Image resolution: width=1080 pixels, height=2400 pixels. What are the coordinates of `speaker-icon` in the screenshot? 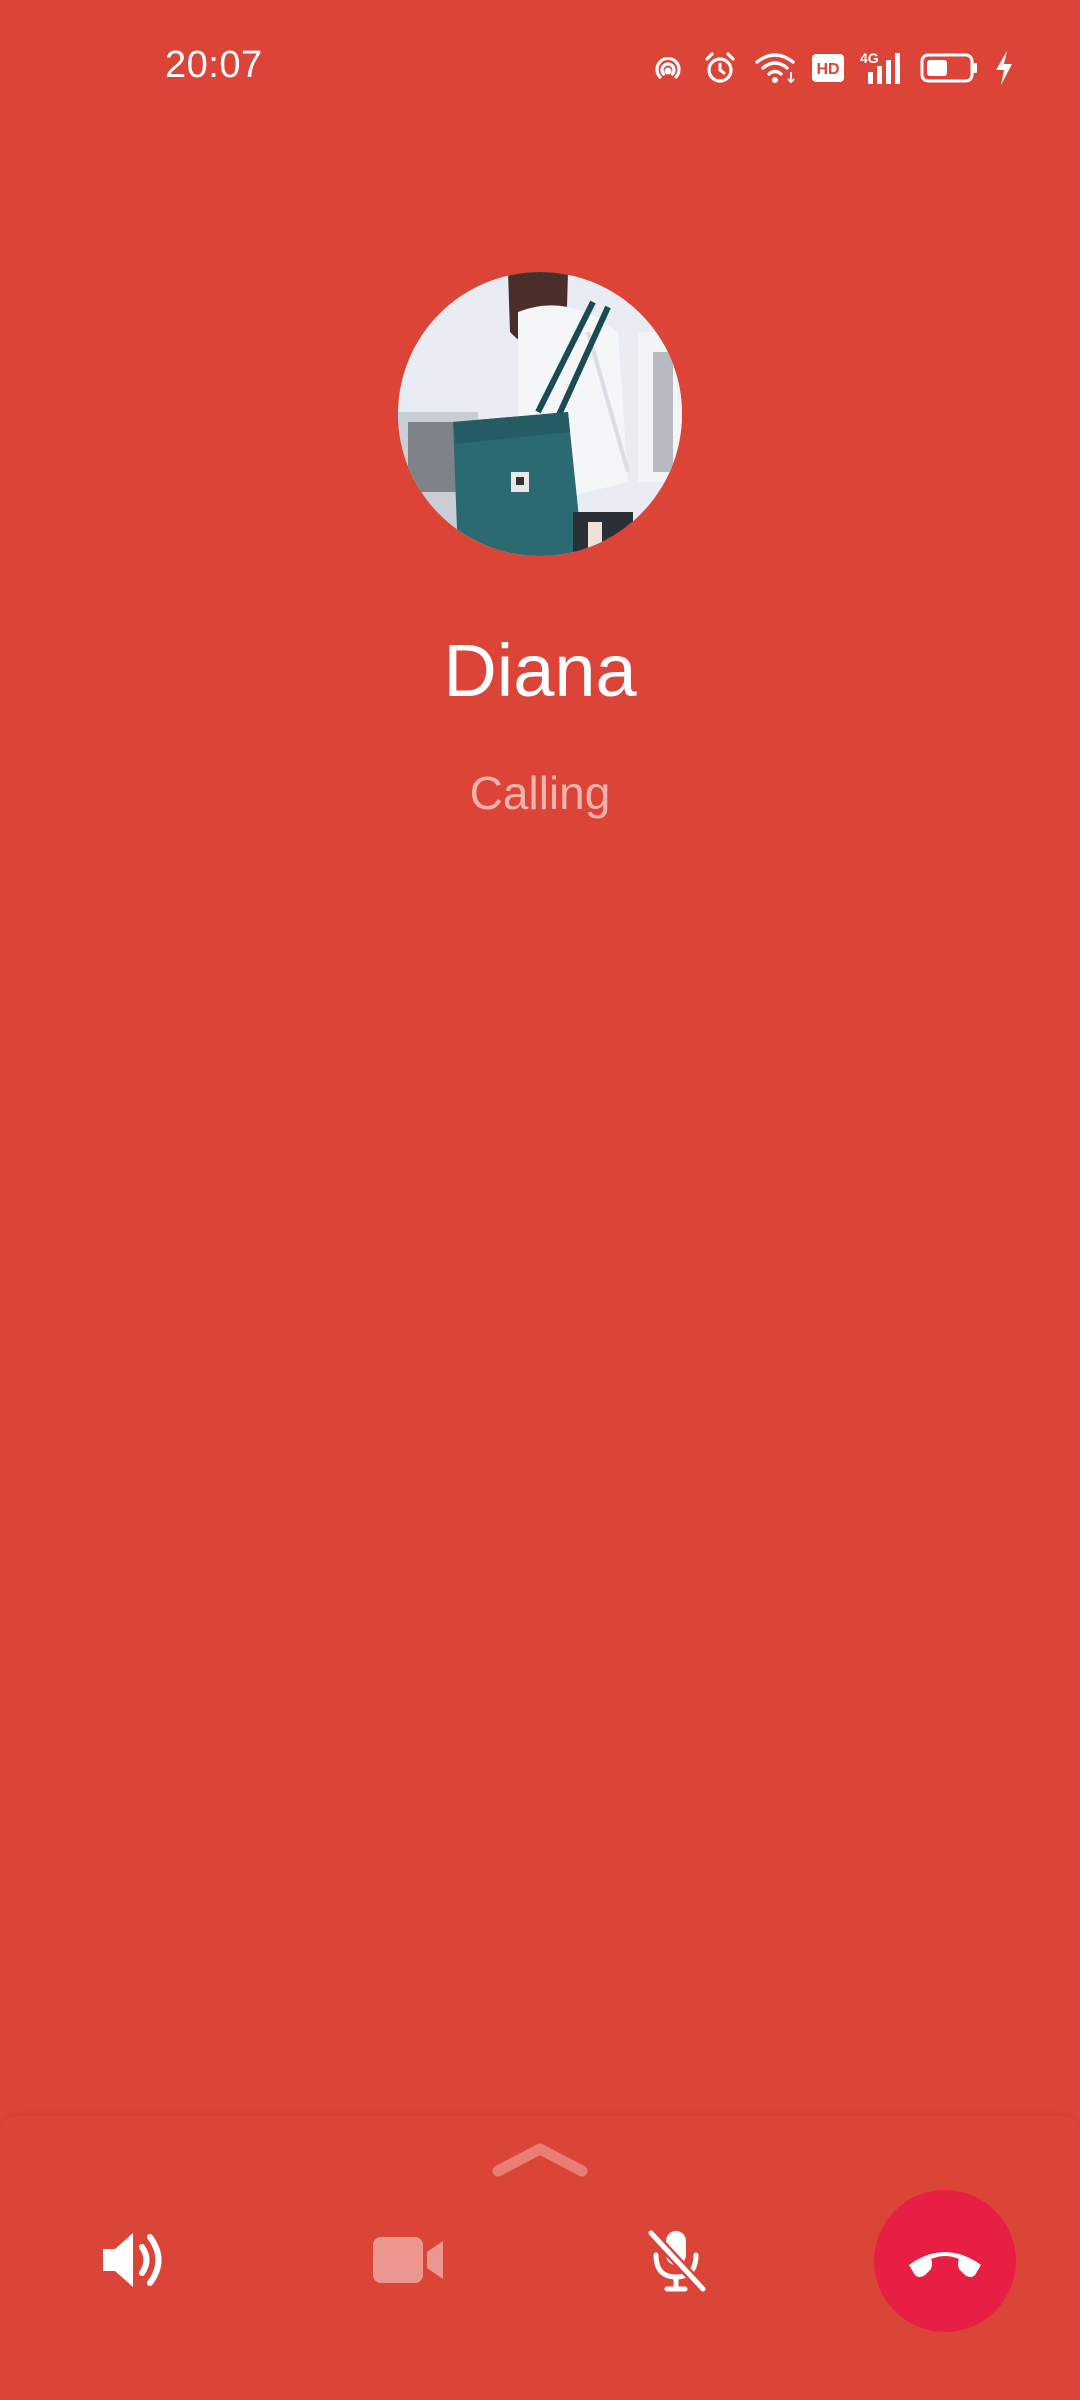 It's located at (132, 2260).